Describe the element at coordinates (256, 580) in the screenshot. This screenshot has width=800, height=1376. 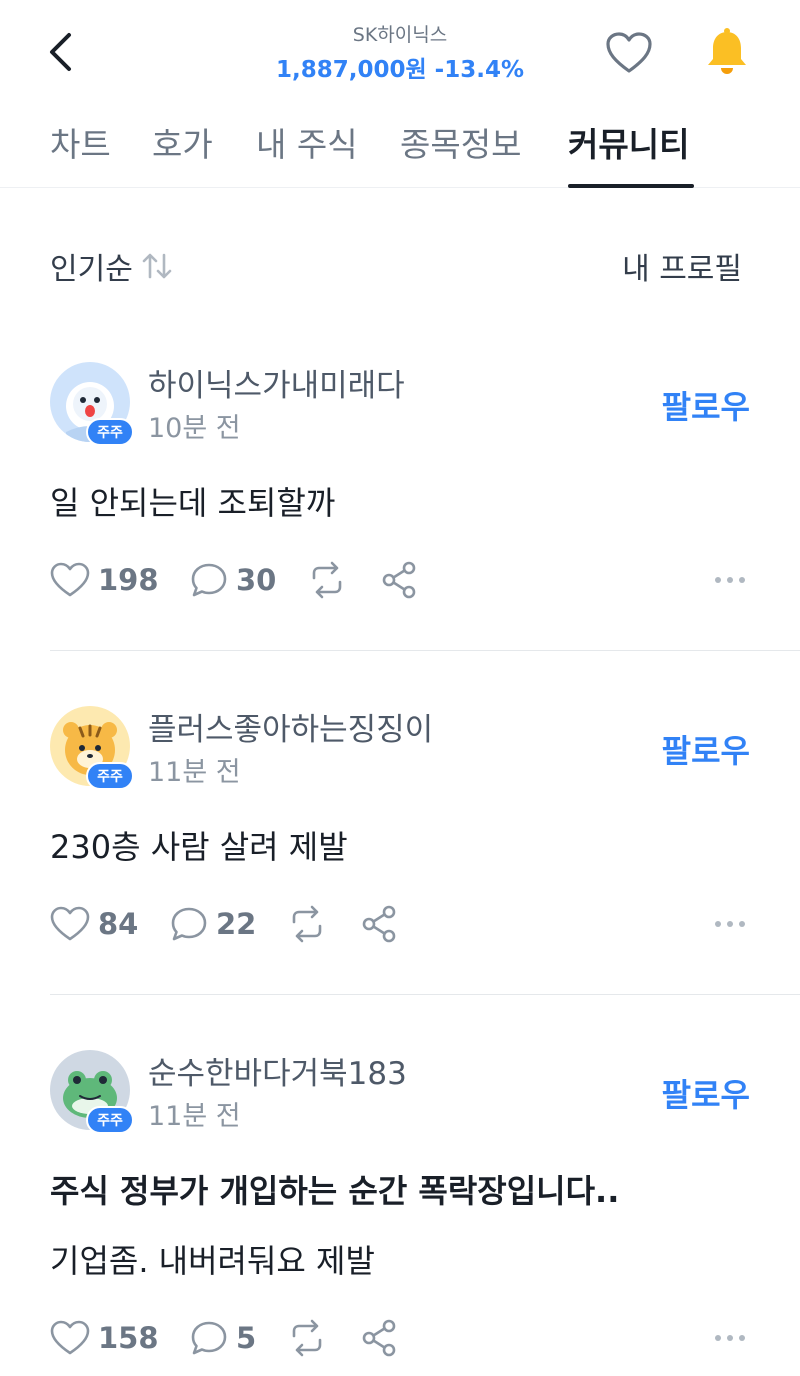
I see `comment-count: 30` at that location.